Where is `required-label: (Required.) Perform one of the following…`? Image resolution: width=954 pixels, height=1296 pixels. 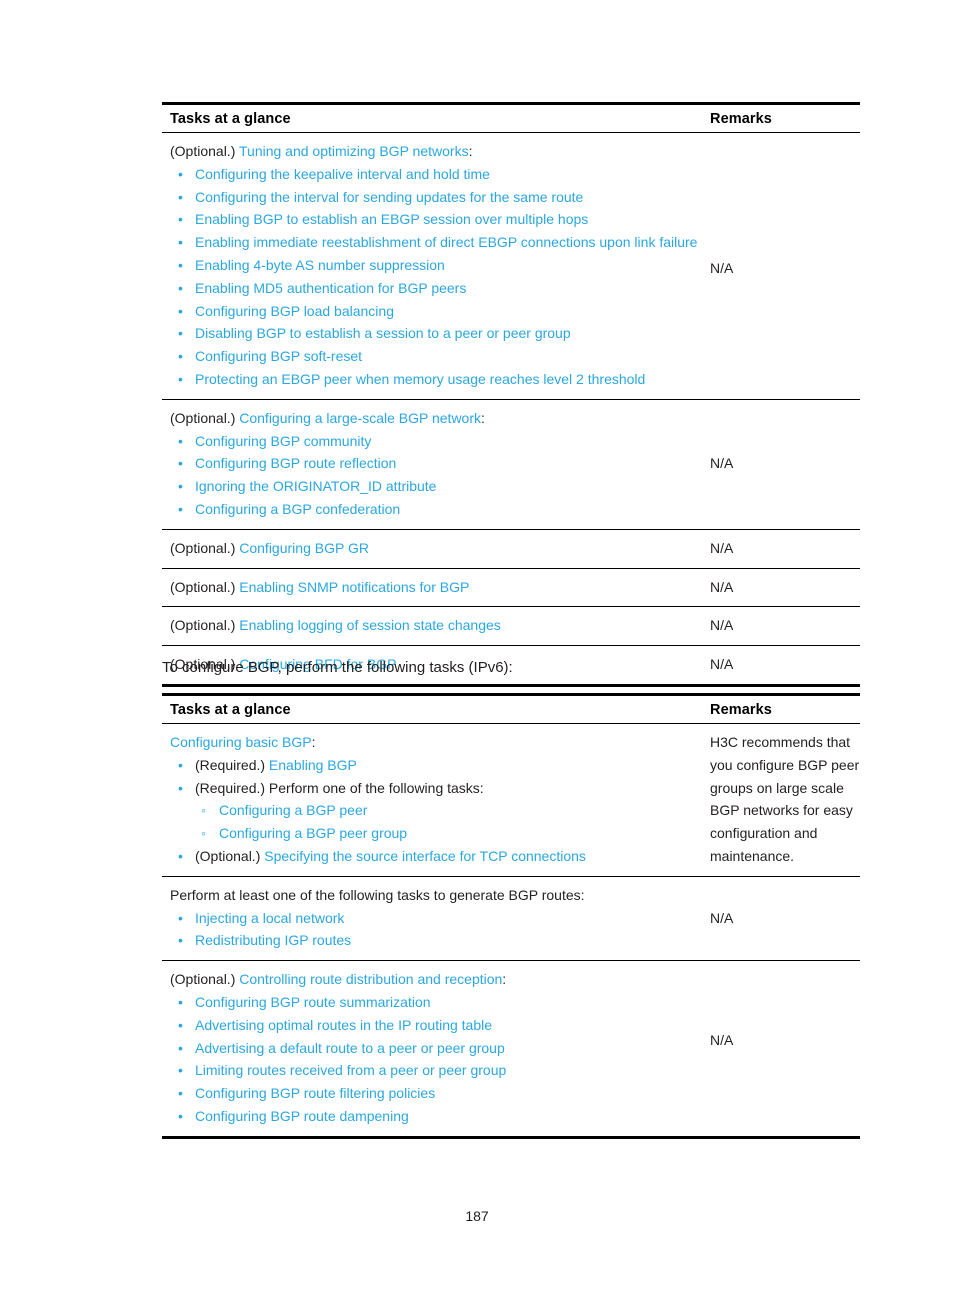 required-label: (Required.) Perform one of the following… is located at coordinates (339, 787).